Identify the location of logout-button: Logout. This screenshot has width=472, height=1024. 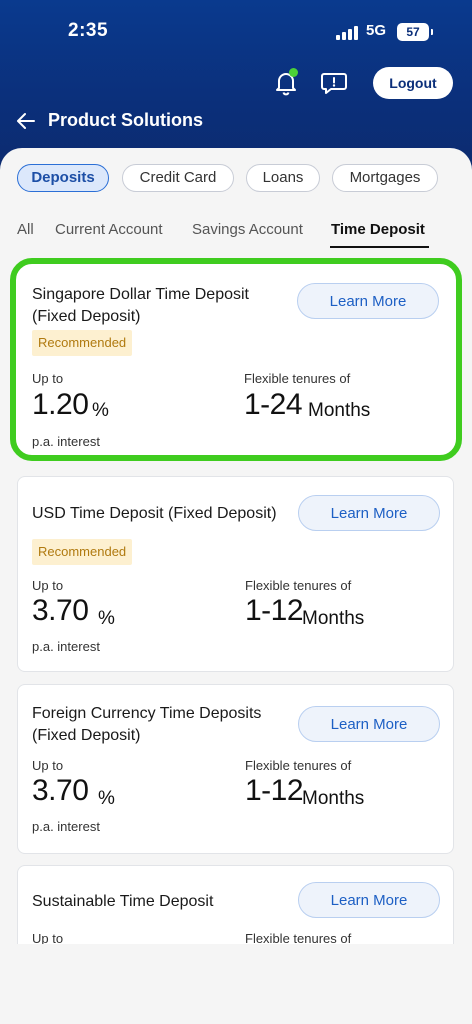
(413, 83).